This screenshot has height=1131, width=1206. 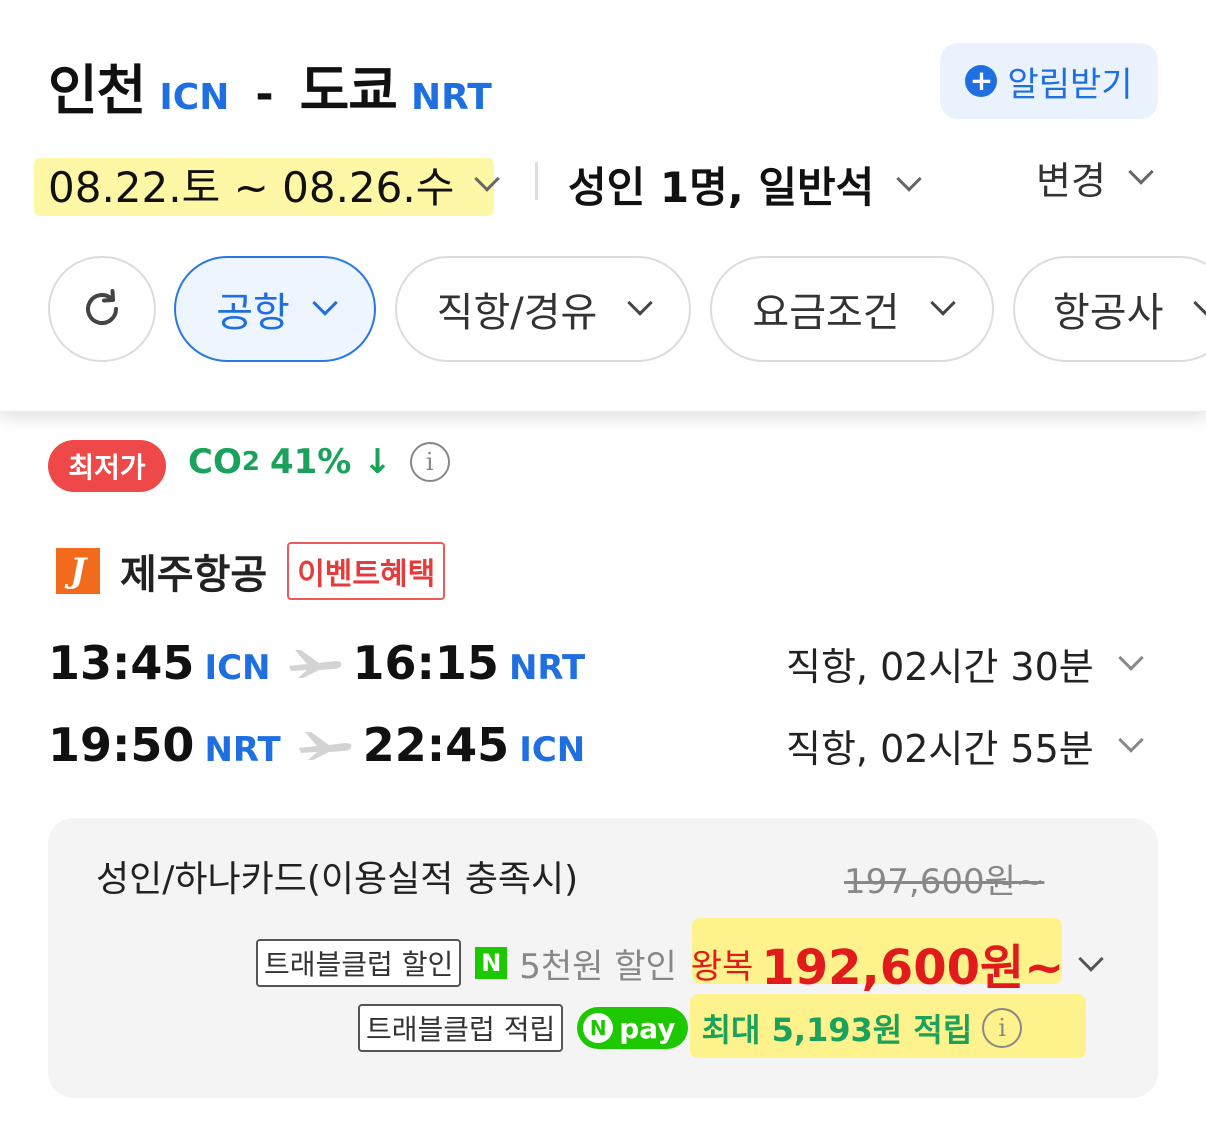 What do you see at coordinates (194, 97) in the screenshot?
I see `origin-code: ICN` at bounding box center [194, 97].